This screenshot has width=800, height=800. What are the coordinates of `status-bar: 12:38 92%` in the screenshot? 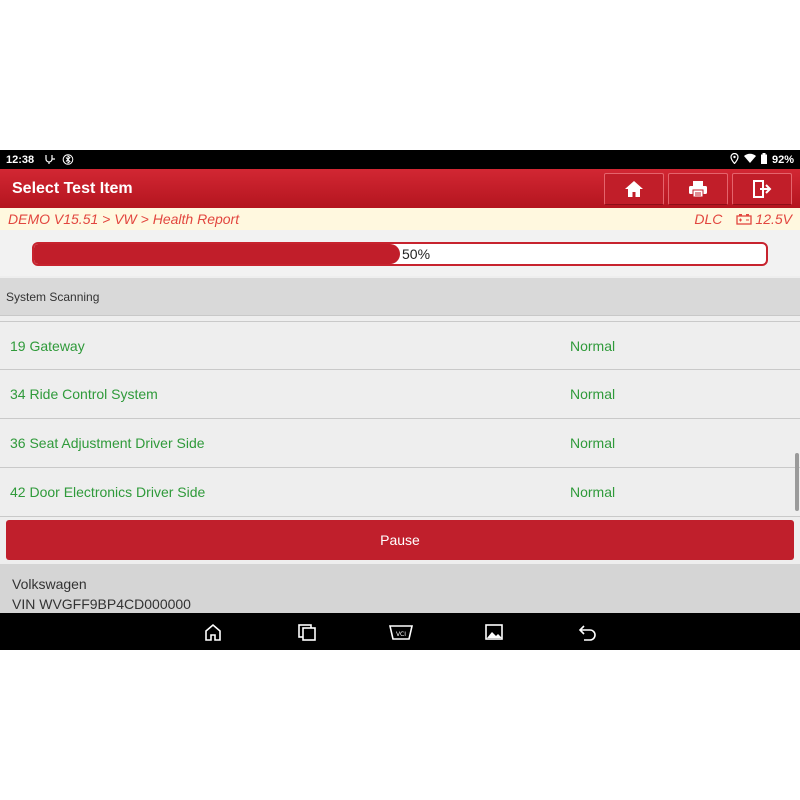 It's located at (400, 159).